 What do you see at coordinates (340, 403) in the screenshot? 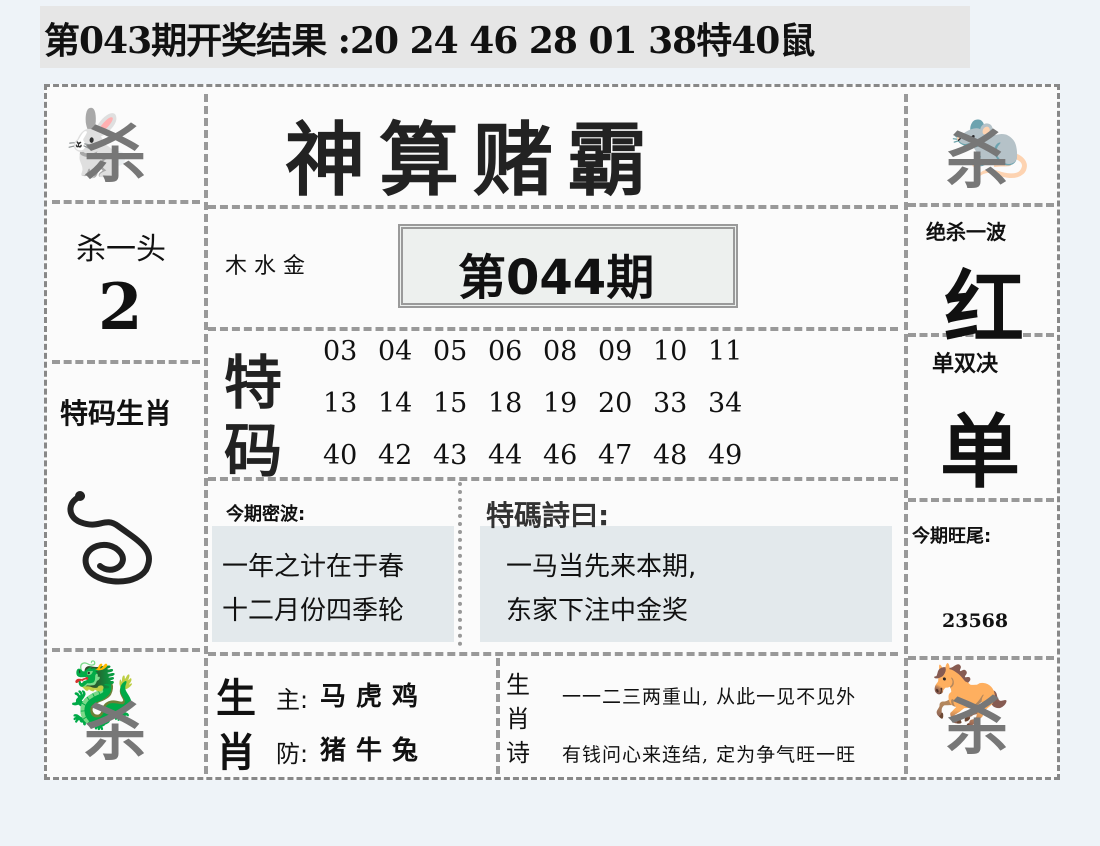
I see `special-number: 13` at bounding box center [340, 403].